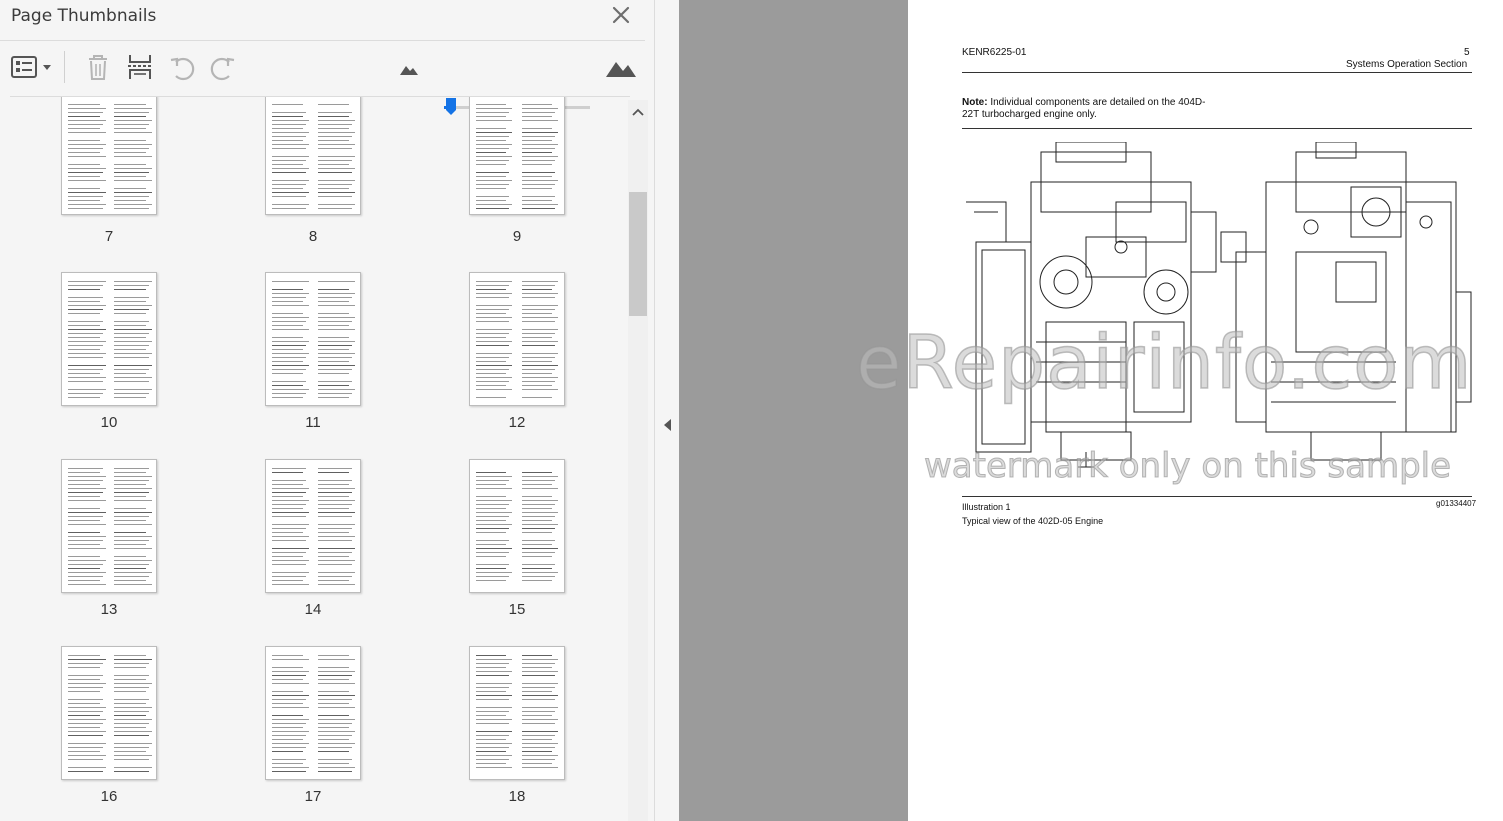  What do you see at coordinates (517, 796) in the screenshot?
I see `thumbnail-page-number: 18` at bounding box center [517, 796].